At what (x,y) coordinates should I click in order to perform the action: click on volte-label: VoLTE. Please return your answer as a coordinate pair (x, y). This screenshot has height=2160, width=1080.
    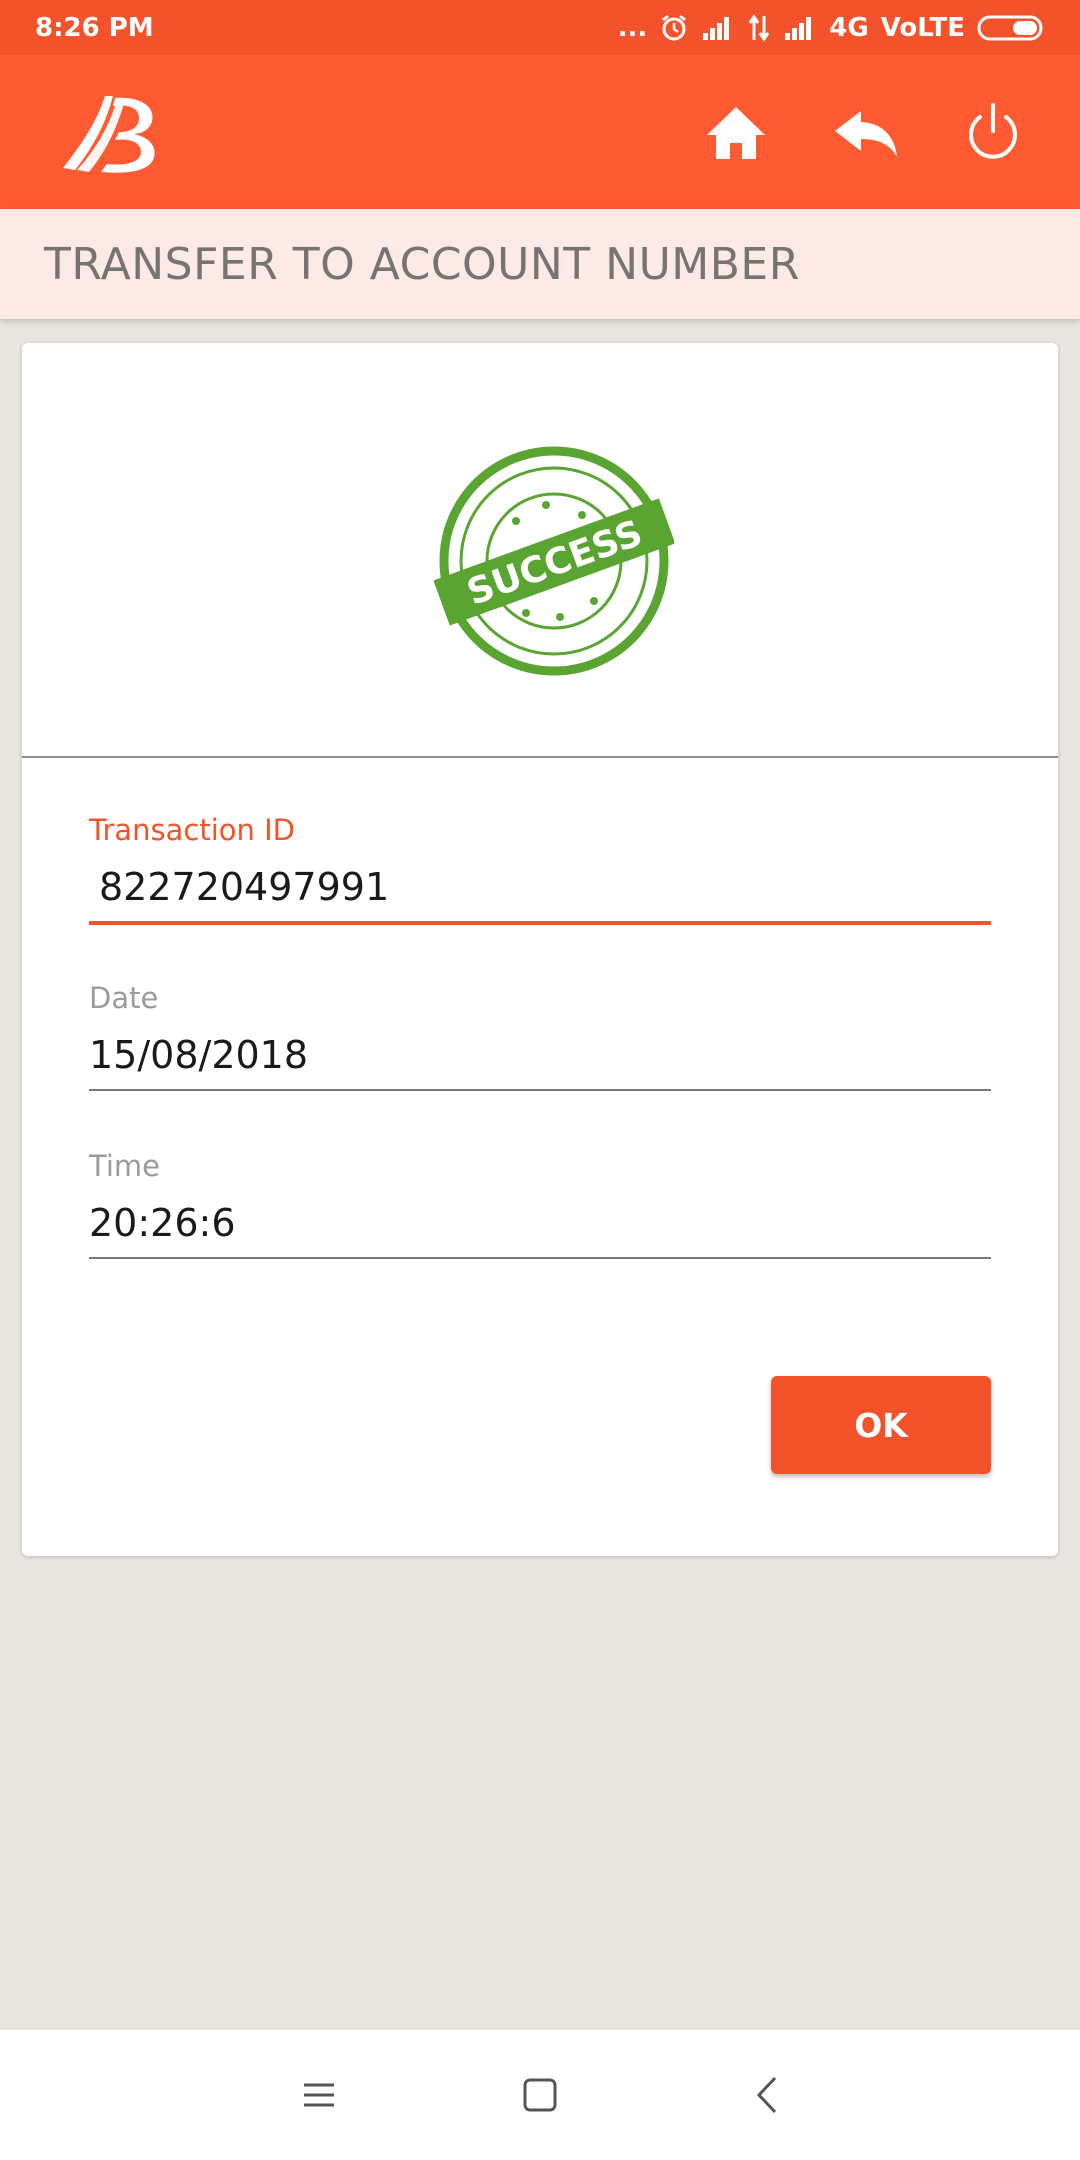
    Looking at the image, I should click on (922, 27).